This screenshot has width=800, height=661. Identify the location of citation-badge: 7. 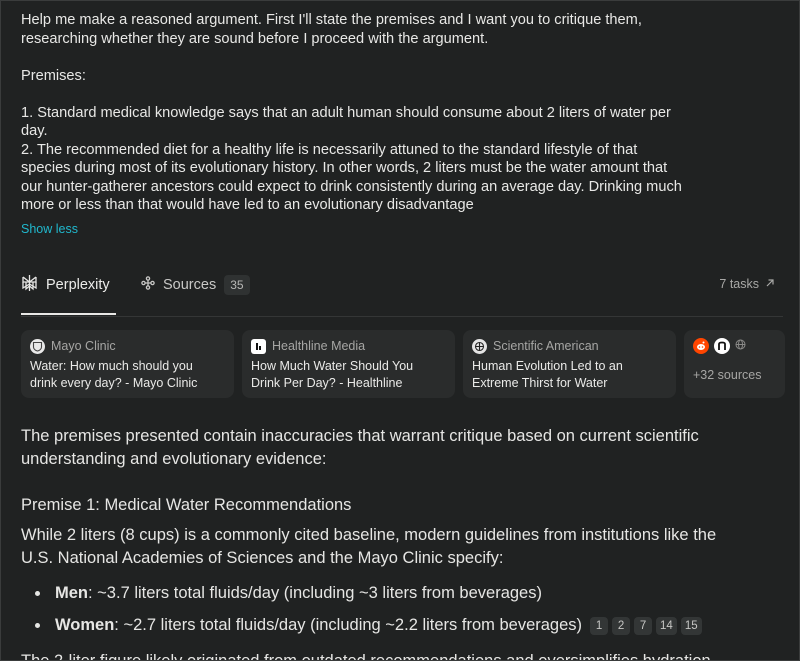
(643, 625).